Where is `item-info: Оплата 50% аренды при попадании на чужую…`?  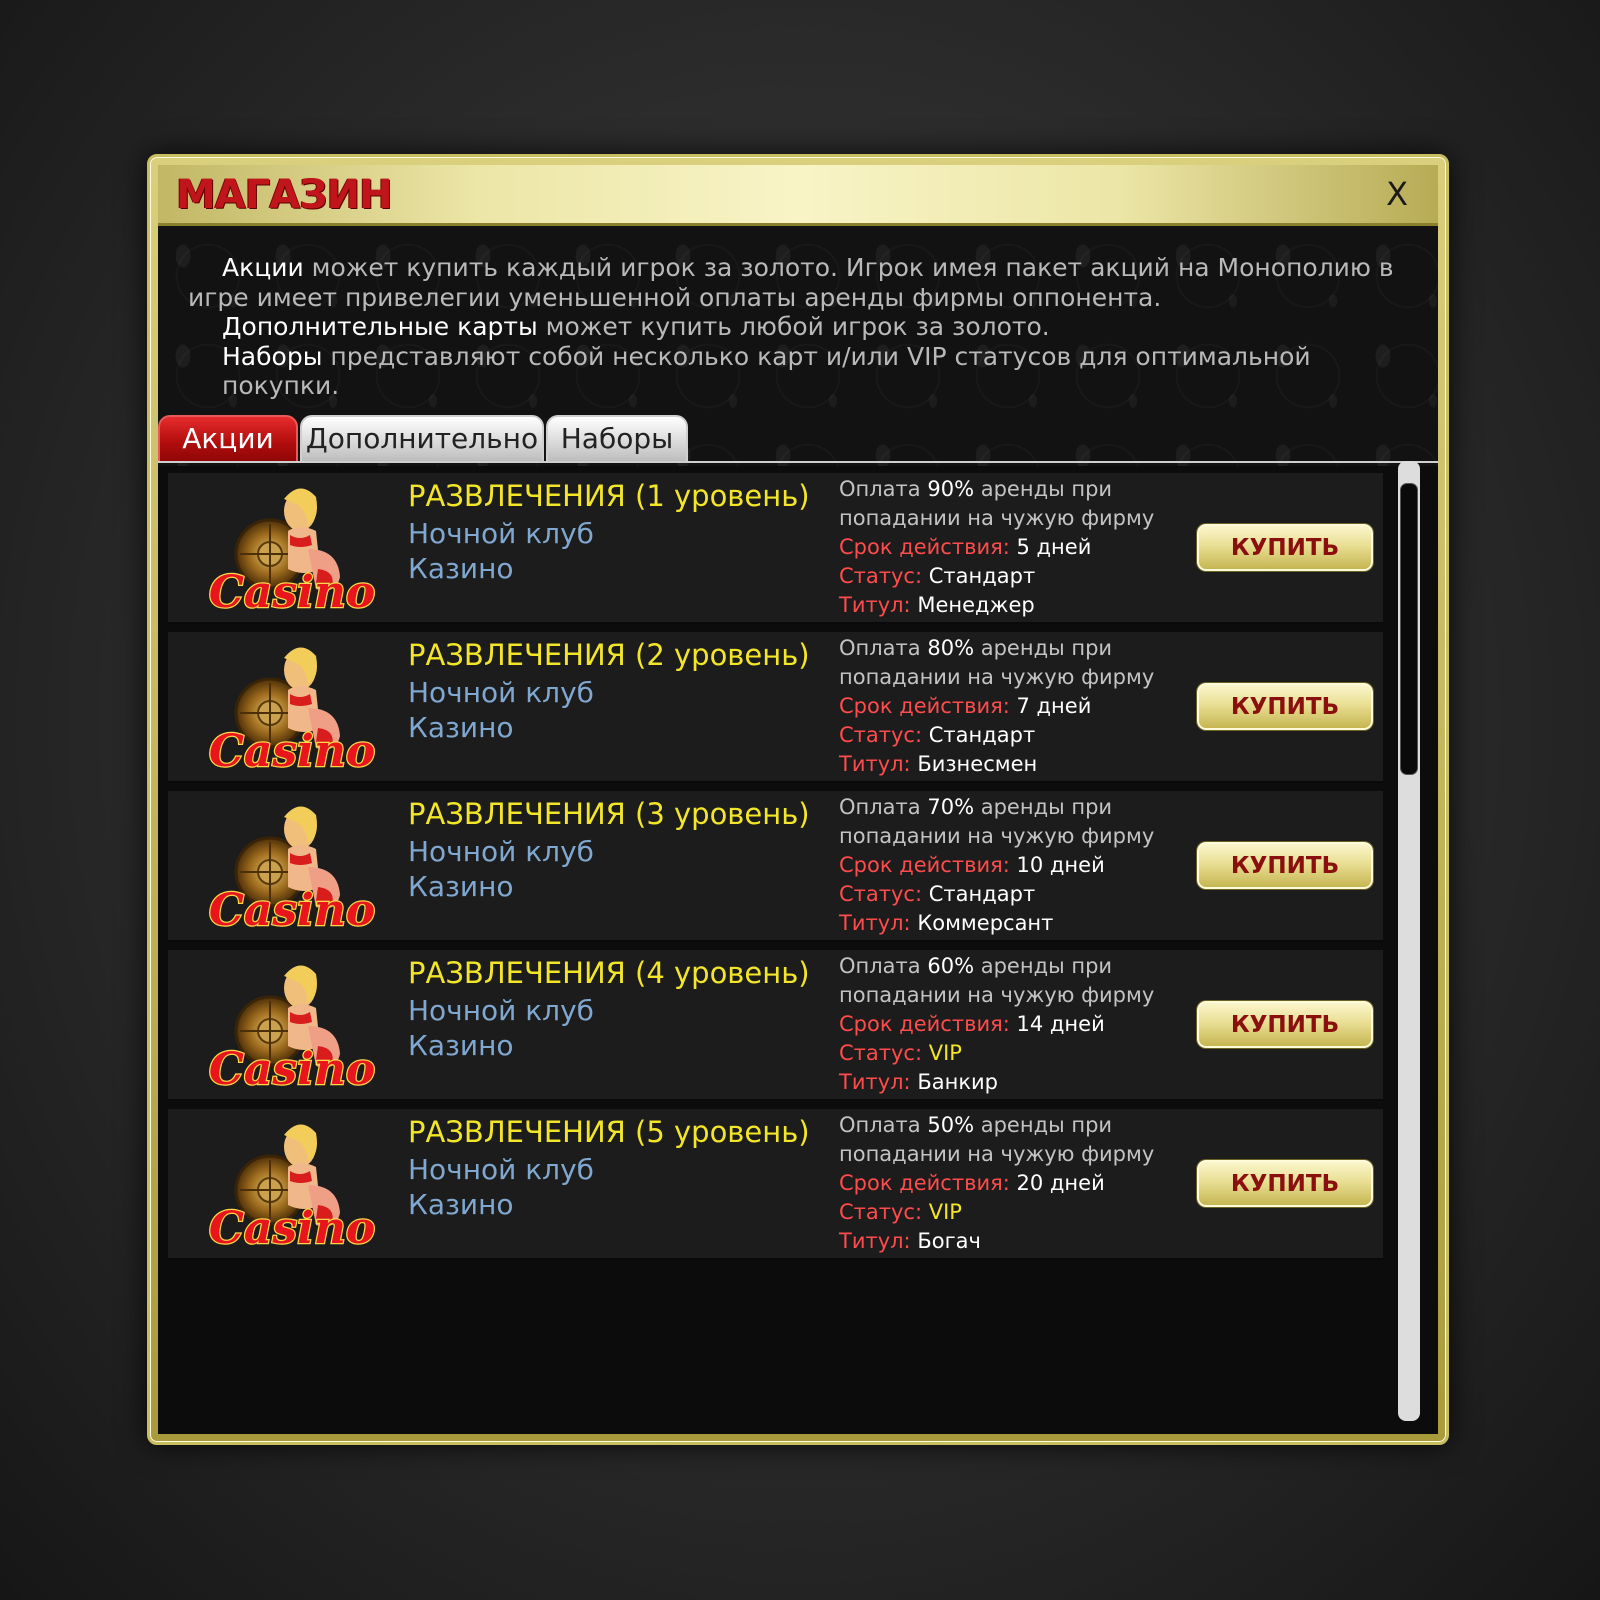
item-info: Оплата 50% аренды при попадании на чужую… is located at coordinates (1004, 1183).